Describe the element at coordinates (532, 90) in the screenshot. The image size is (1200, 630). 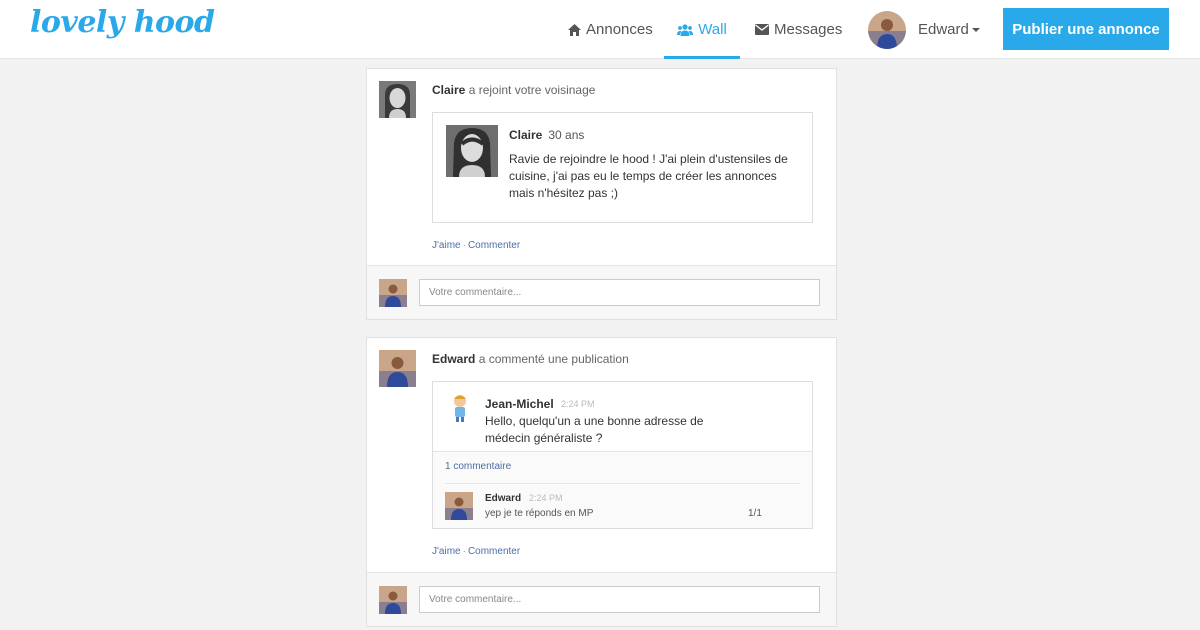
I see `activity-text: a rejoint votre voisinage` at that location.